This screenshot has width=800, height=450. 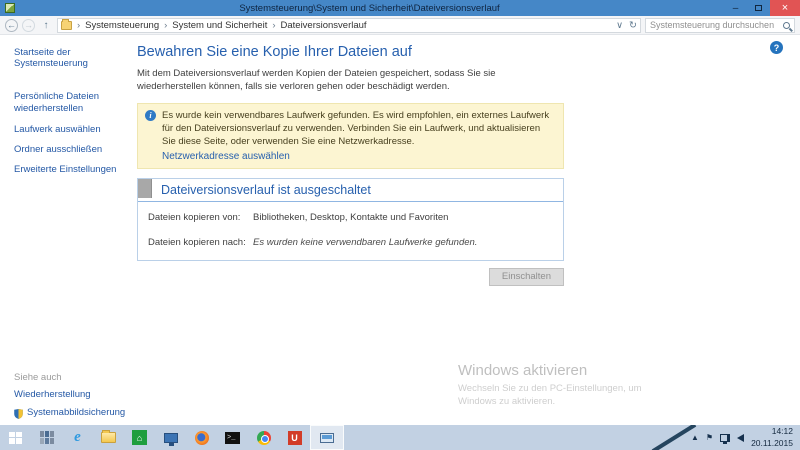 I want to click on search-icon, so click(x=786, y=25).